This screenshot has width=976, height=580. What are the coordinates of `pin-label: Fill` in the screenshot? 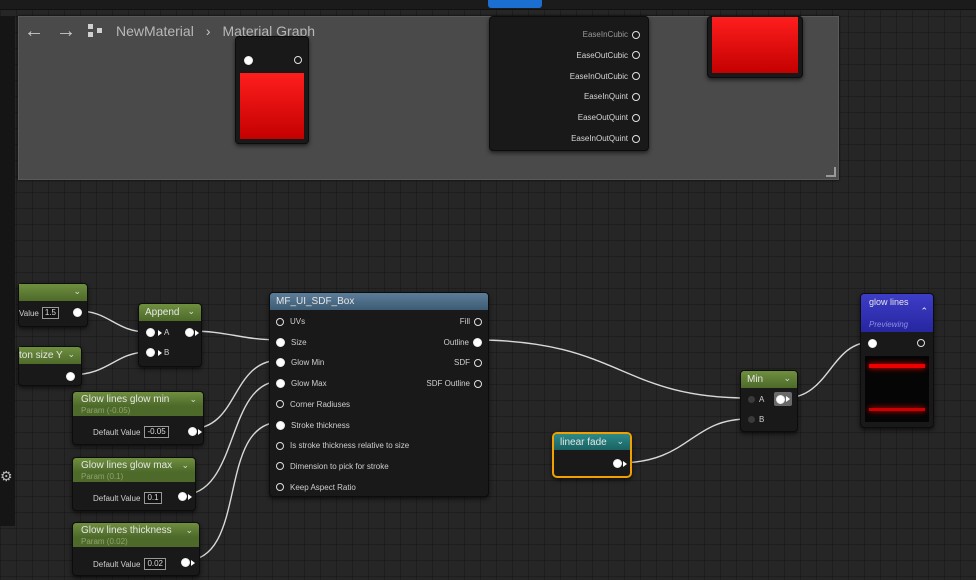 It's located at (464, 321).